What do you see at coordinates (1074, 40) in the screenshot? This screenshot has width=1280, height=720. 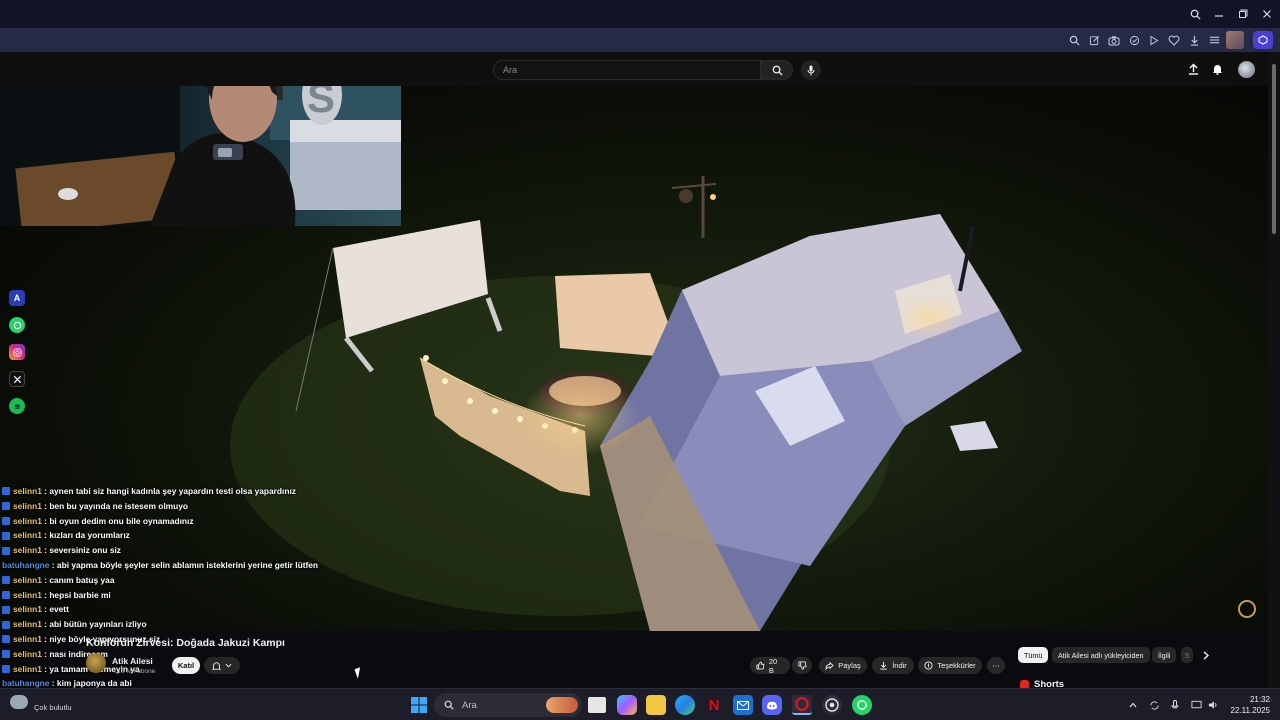 I see `lens-icon` at bounding box center [1074, 40].